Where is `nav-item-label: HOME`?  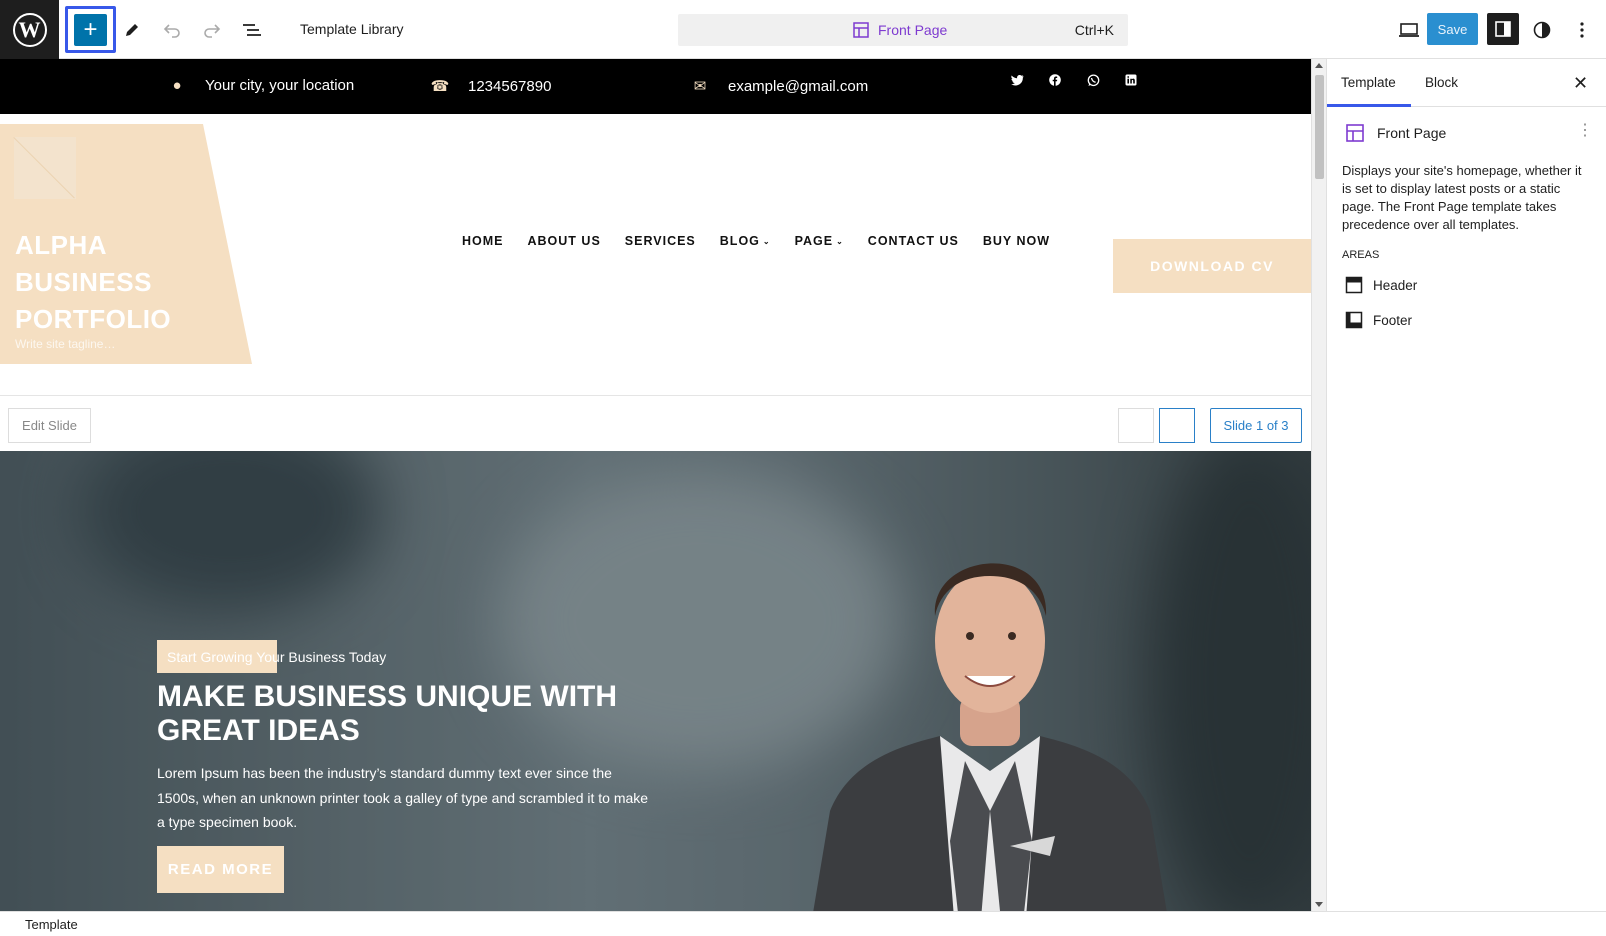 nav-item-label: HOME is located at coordinates (483, 241).